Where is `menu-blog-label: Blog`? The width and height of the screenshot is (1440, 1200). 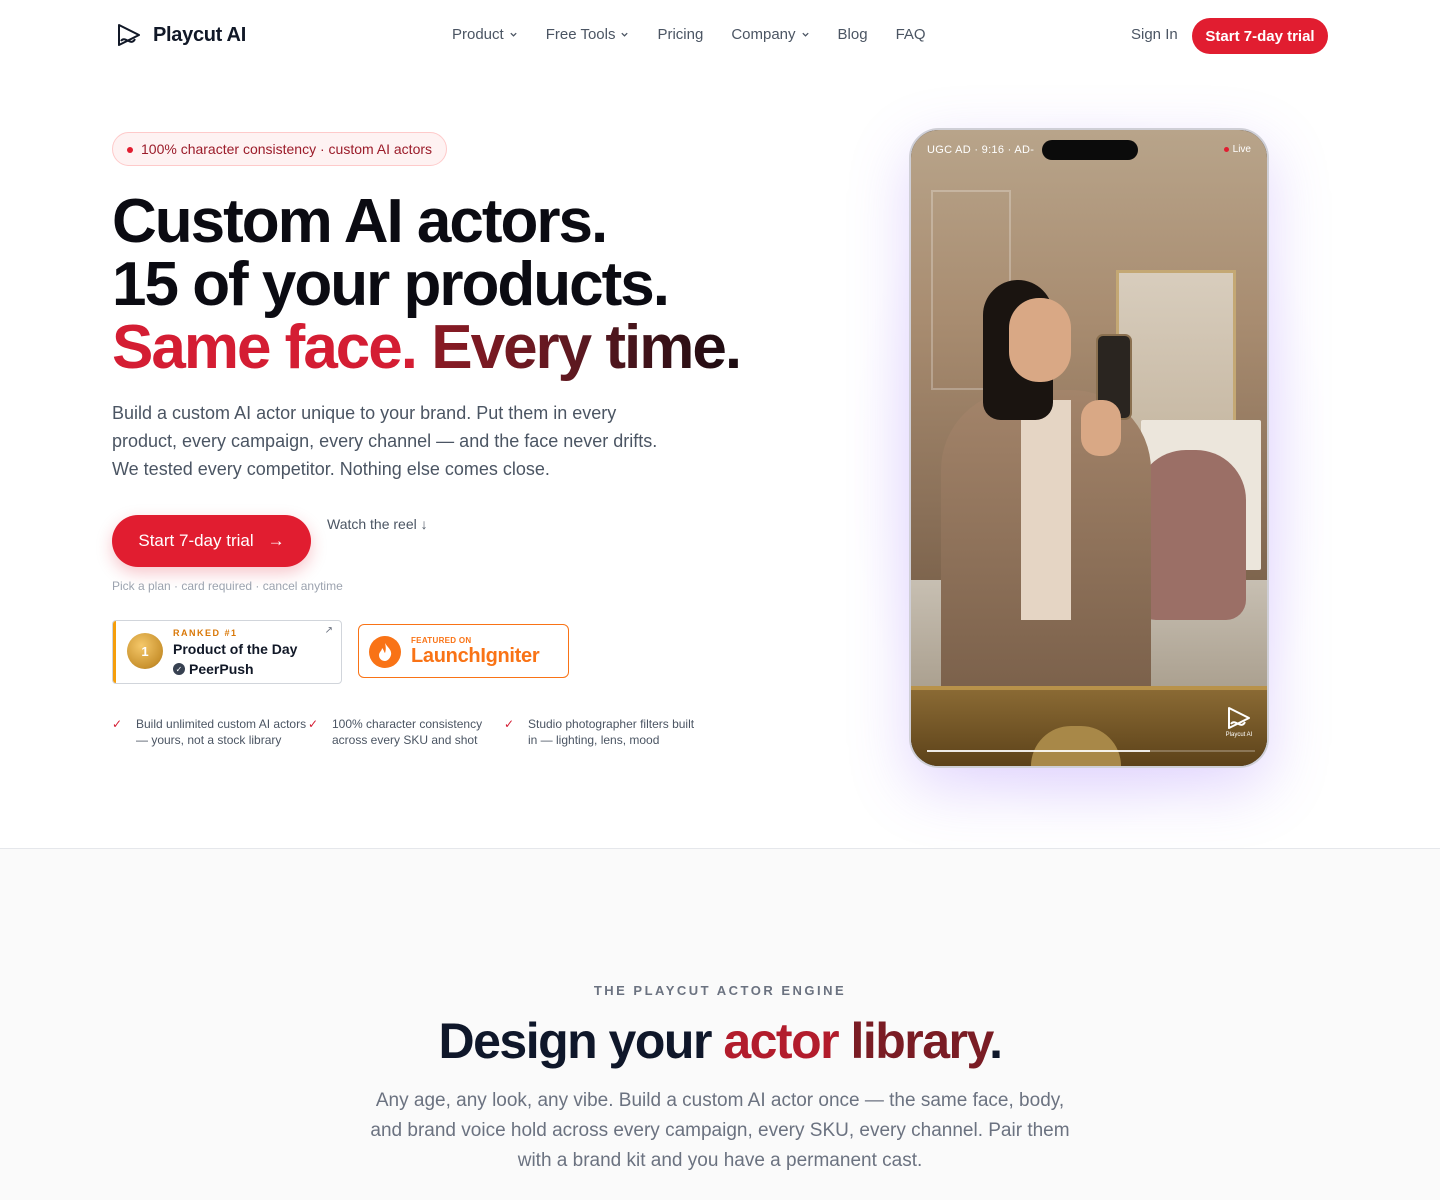
menu-blog-label: Blog is located at coordinates (852, 34).